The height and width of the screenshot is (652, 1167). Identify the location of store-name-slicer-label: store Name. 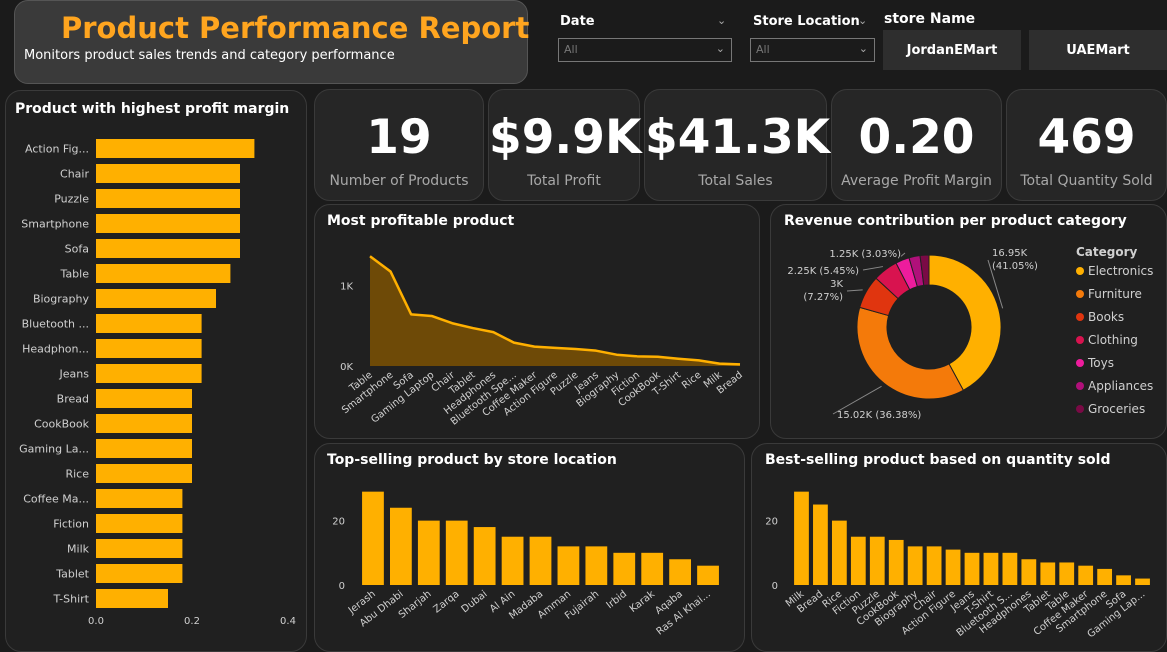
(930, 19).